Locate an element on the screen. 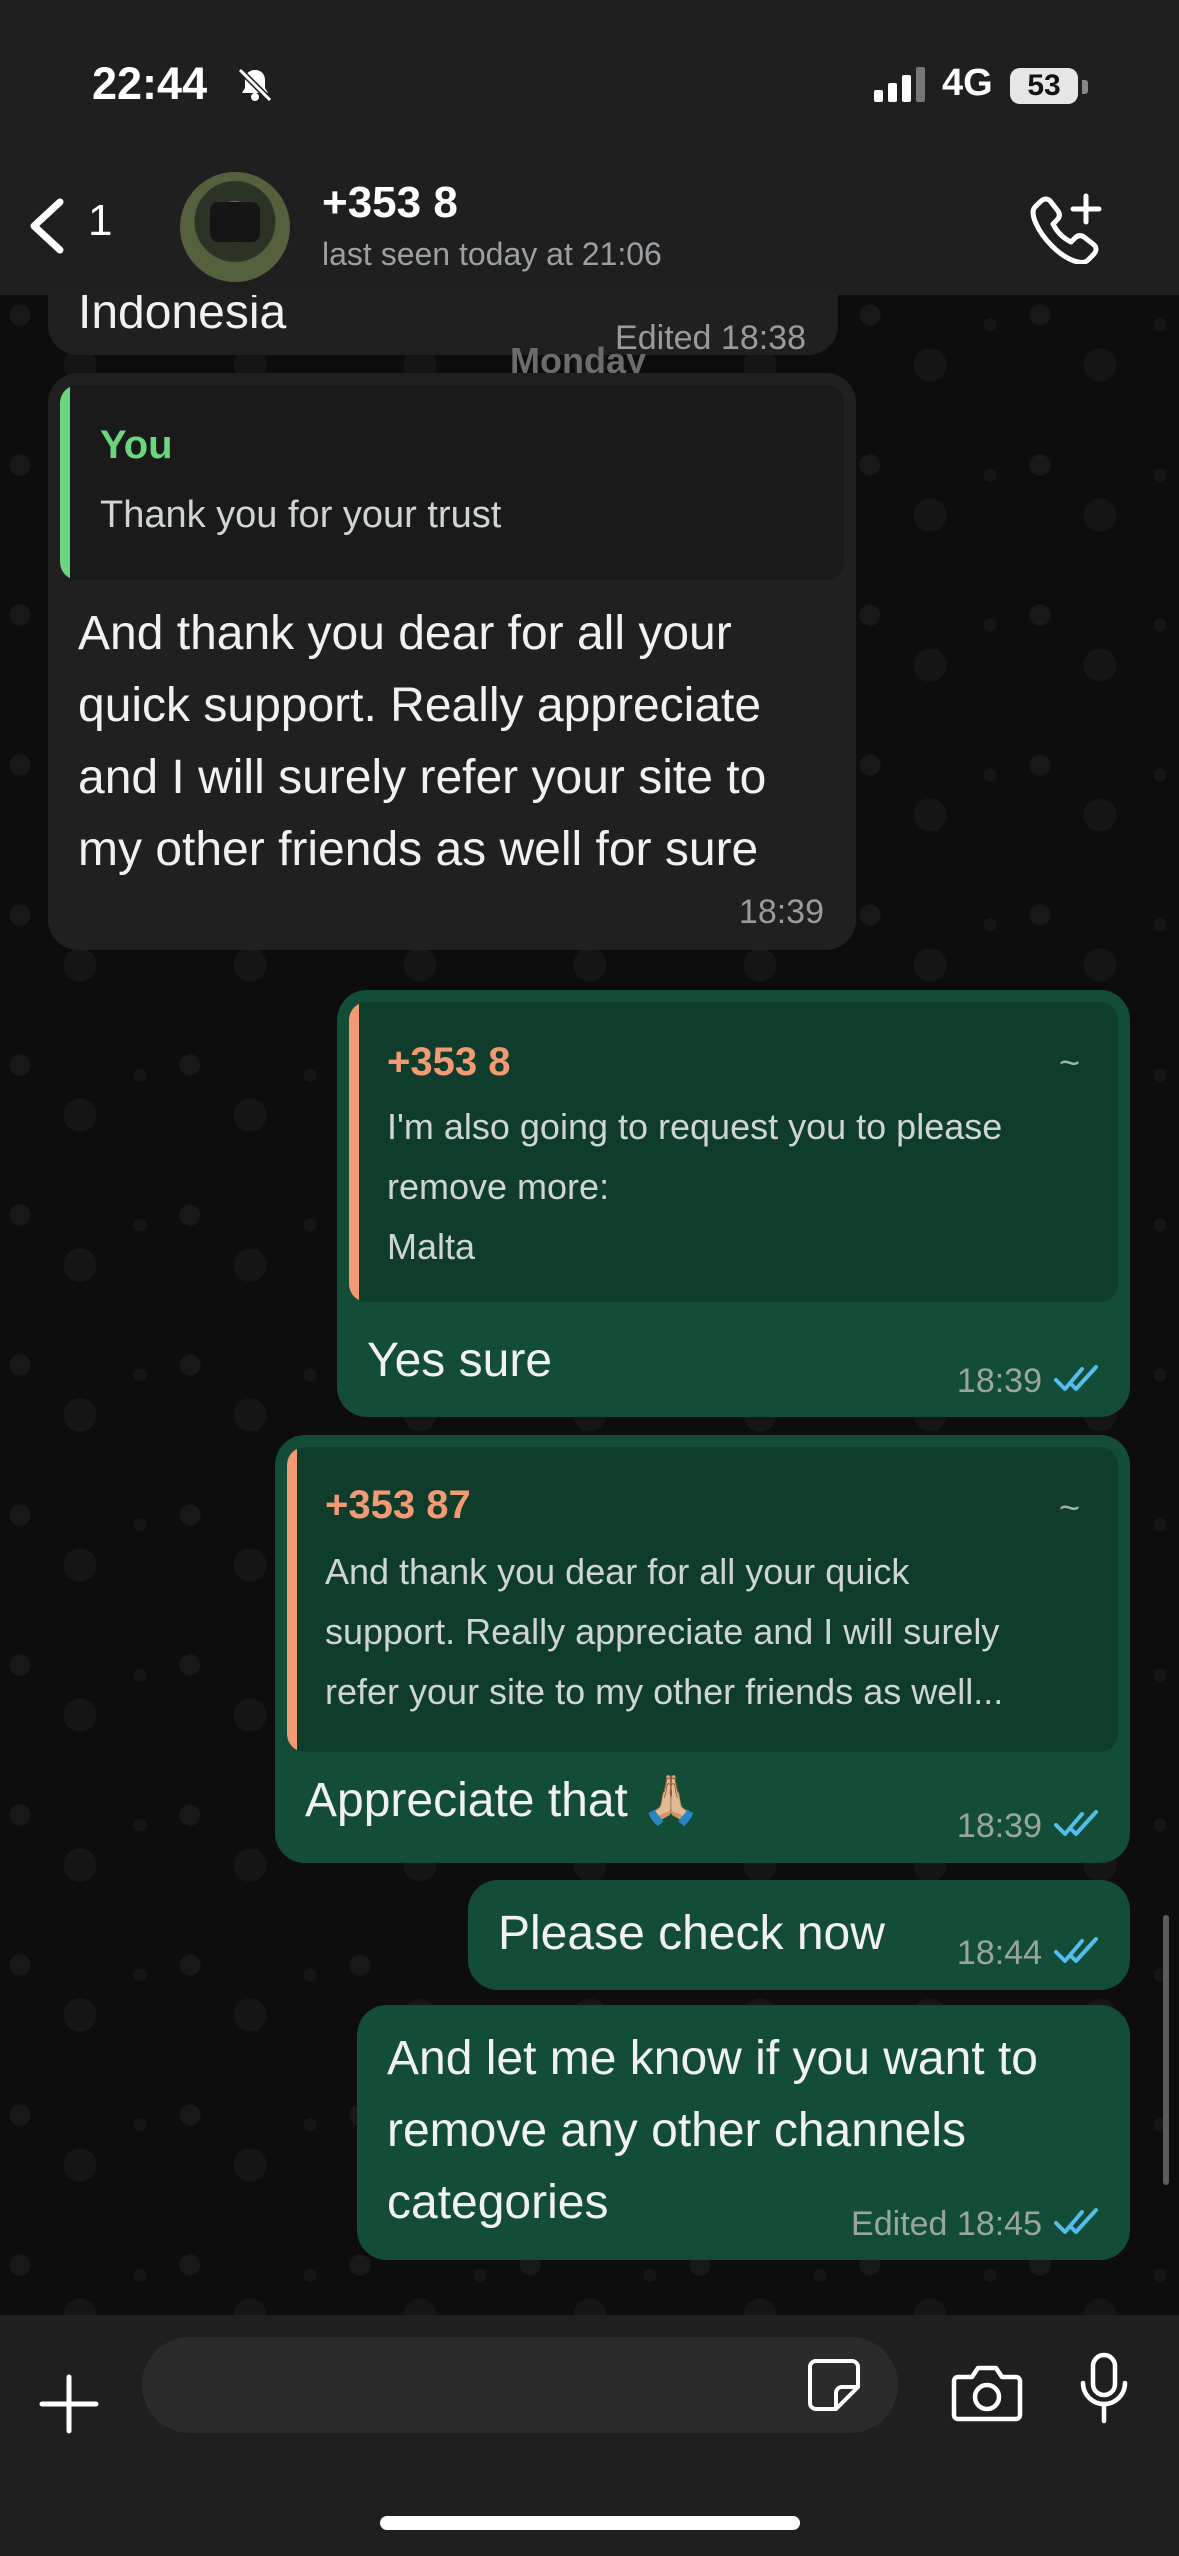  quote-author: +353 87 is located at coordinates (398, 1505).